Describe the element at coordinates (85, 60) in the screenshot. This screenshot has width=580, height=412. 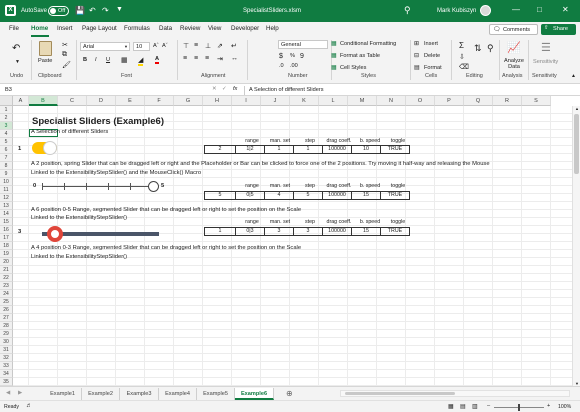
I see `bold-icon: B` at that location.